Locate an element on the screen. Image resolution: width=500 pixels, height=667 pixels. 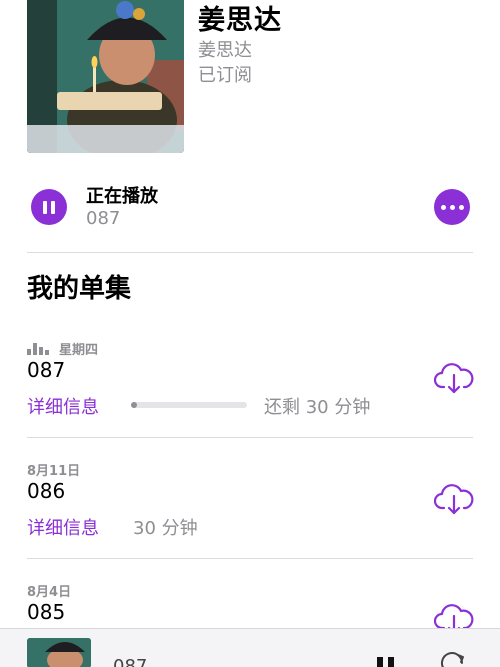
episode-date-label: 星期四 is located at coordinates (79, 350).